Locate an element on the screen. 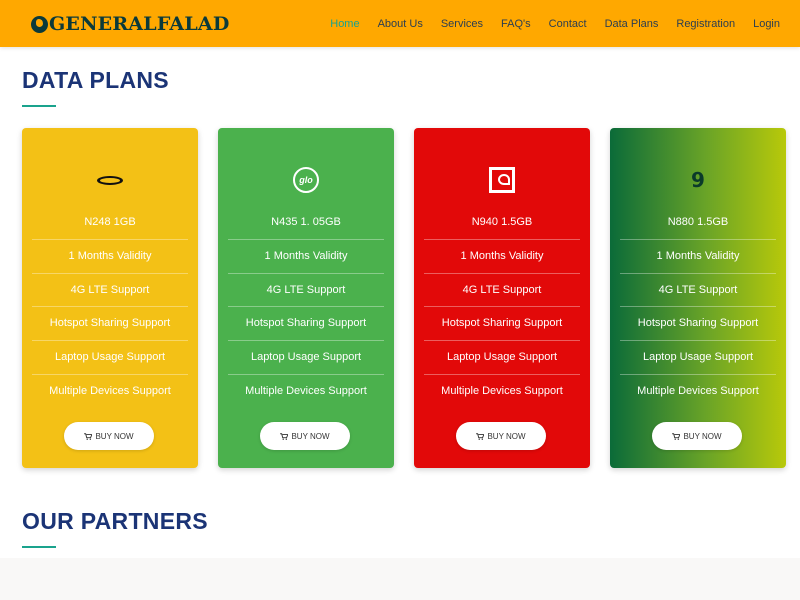 The width and height of the screenshot is (800, 600). nav-about-us: About Us is located at coordinates (400, 24).